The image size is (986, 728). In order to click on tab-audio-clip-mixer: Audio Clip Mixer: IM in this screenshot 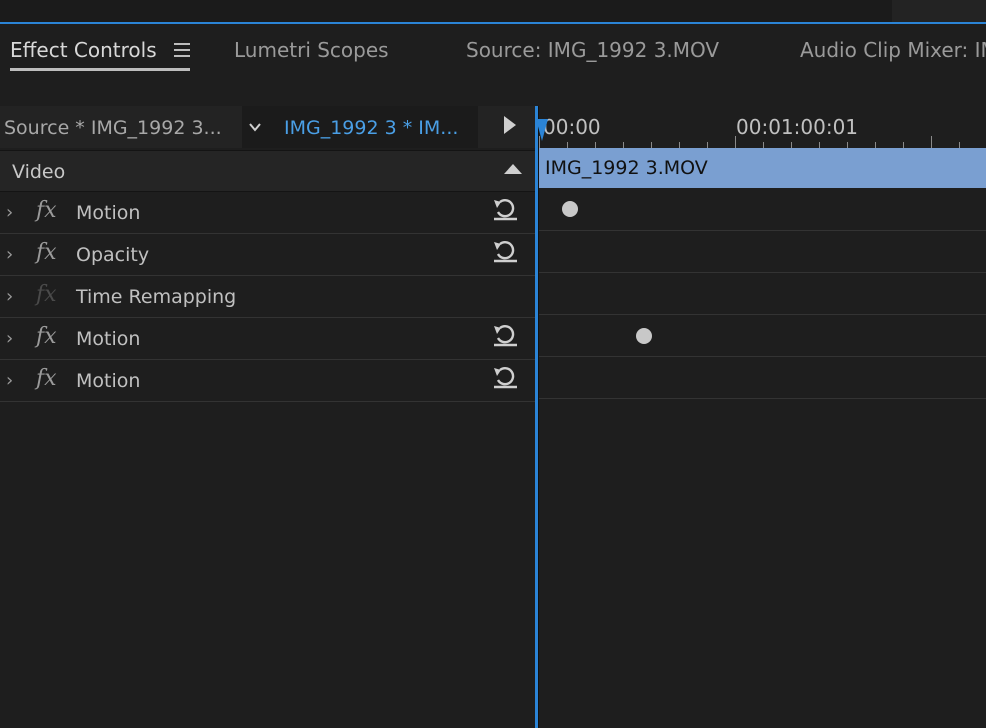, I will do `click(893, 50)`.